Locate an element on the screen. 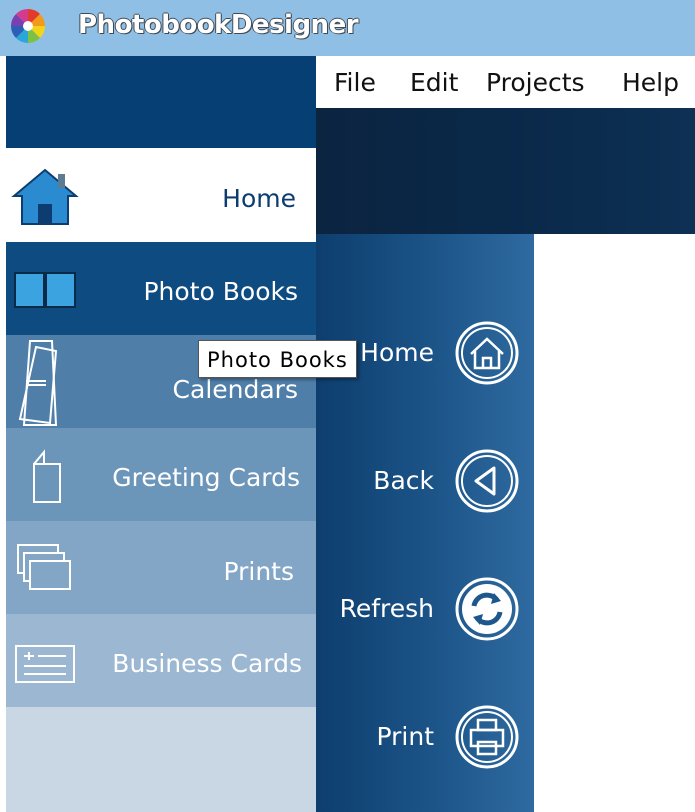 The image size is (695, 812). sidebar-item-photo-books: Photo Books is located at coordinates (161, 288).